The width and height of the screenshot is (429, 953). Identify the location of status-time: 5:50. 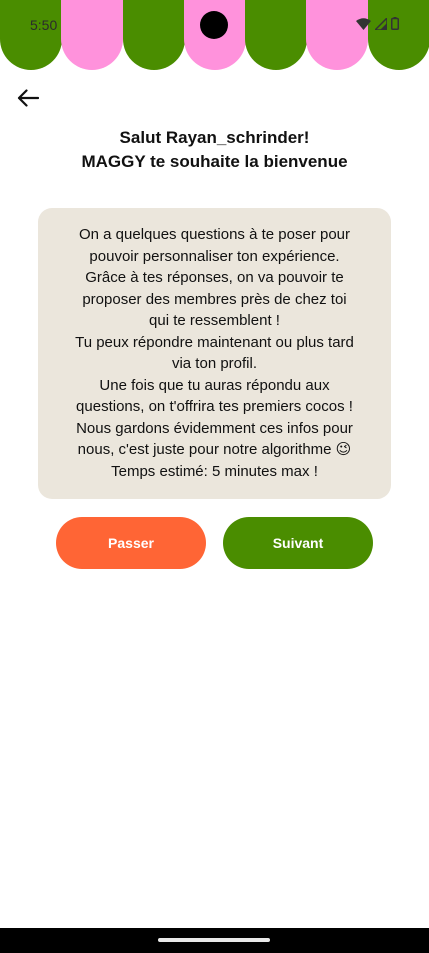
(44, 25).